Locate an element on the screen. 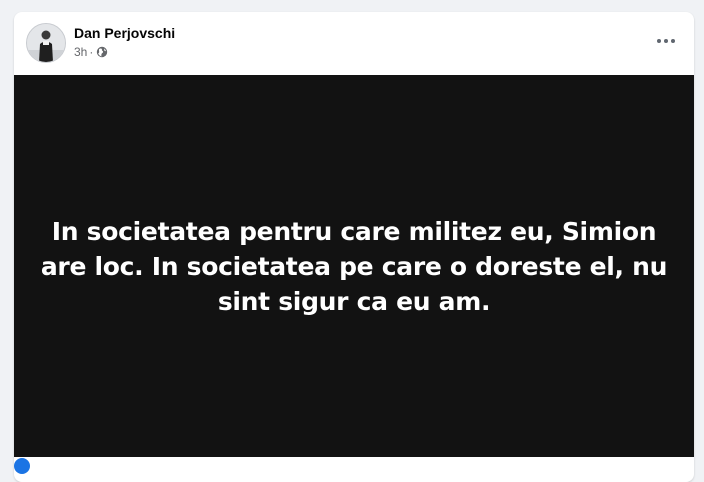  post-header: Dan Perjovschi 3h · is located at coordinates (354, 43).